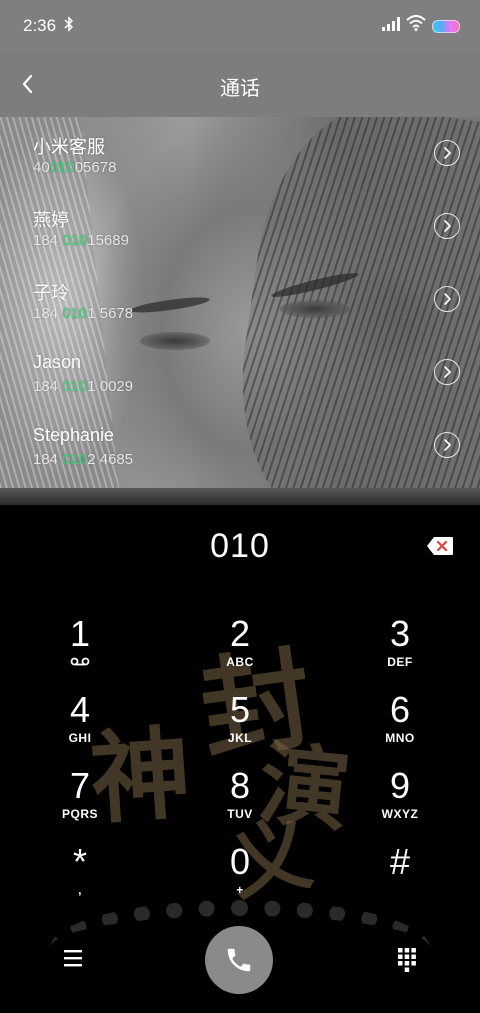  I want to click on battery-icon, so click(446, 26).